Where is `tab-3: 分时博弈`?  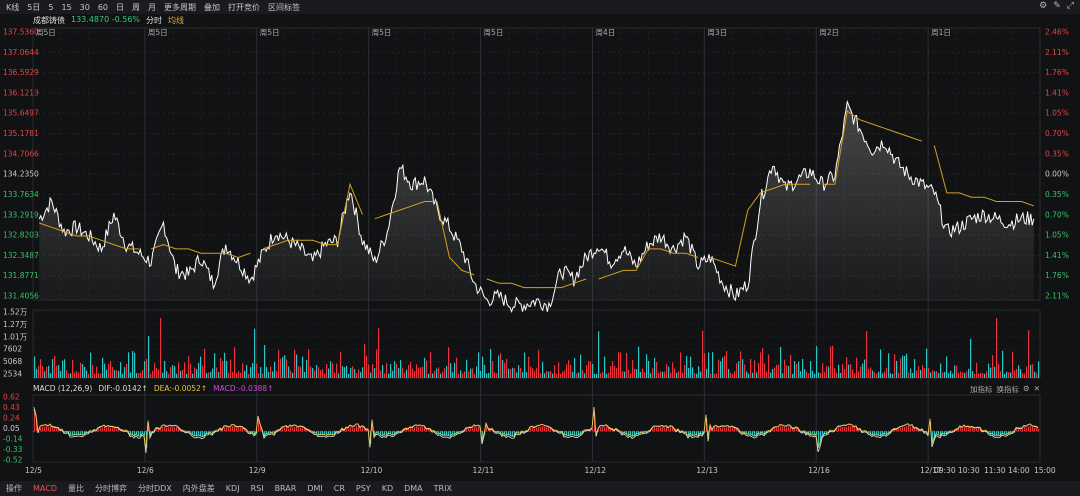
tab-3: 分时博弈 is located at coordinates (111, 488).